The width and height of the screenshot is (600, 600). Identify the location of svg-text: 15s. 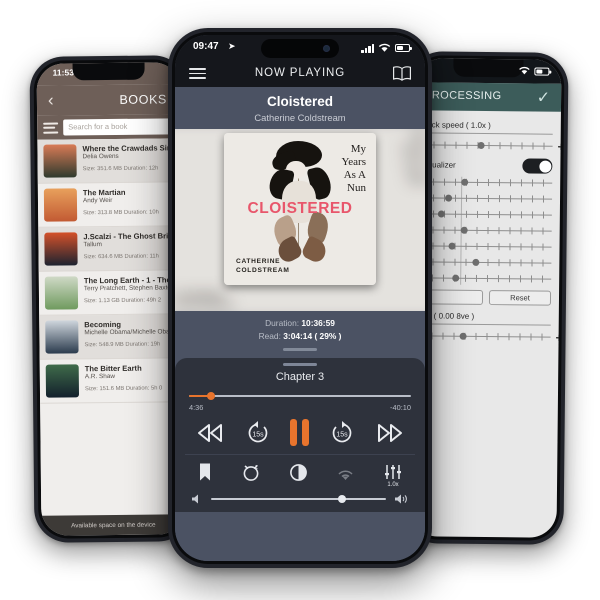
(343, 434).